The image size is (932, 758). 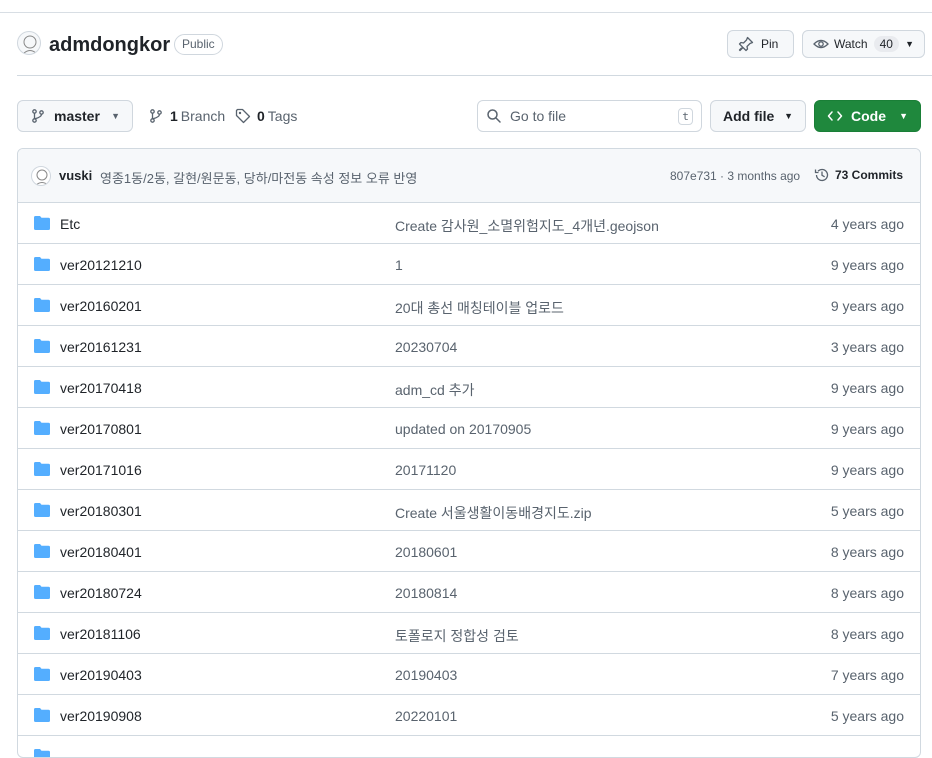 I want to click on commit-hash-time: 807e731 · 3 months ago, so click(x=735, y=176).